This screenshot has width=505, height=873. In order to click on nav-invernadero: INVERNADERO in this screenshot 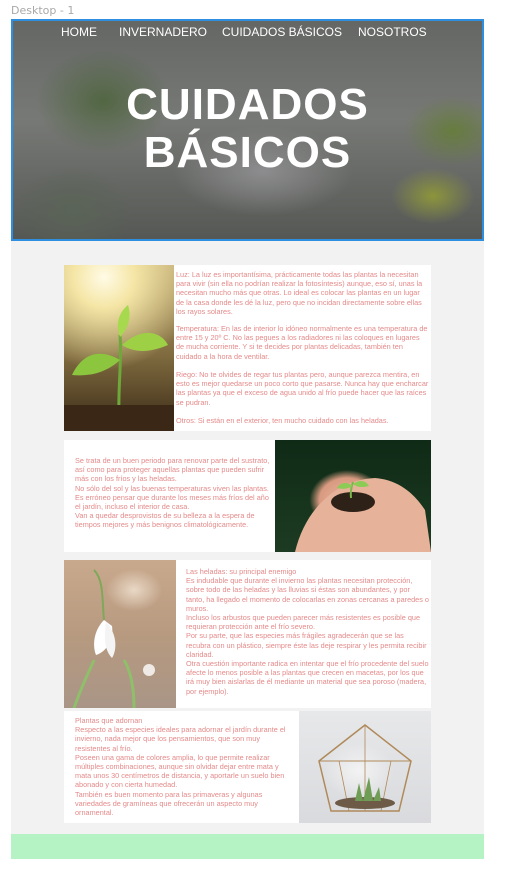, I will do `click(163, 32)`.